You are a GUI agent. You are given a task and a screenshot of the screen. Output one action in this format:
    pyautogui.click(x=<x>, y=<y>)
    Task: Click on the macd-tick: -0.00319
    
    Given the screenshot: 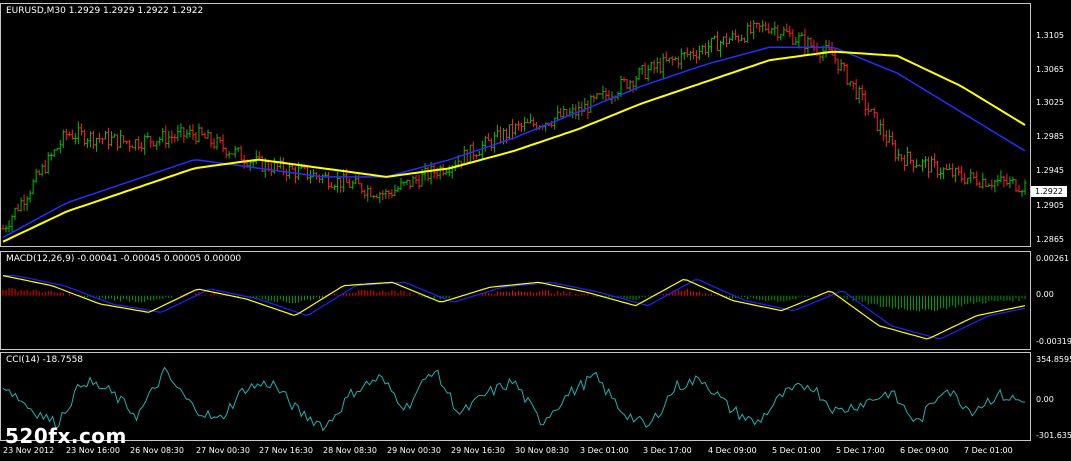 What is the action you would take?
    pyautogui.click(x=1053, y=341)
    